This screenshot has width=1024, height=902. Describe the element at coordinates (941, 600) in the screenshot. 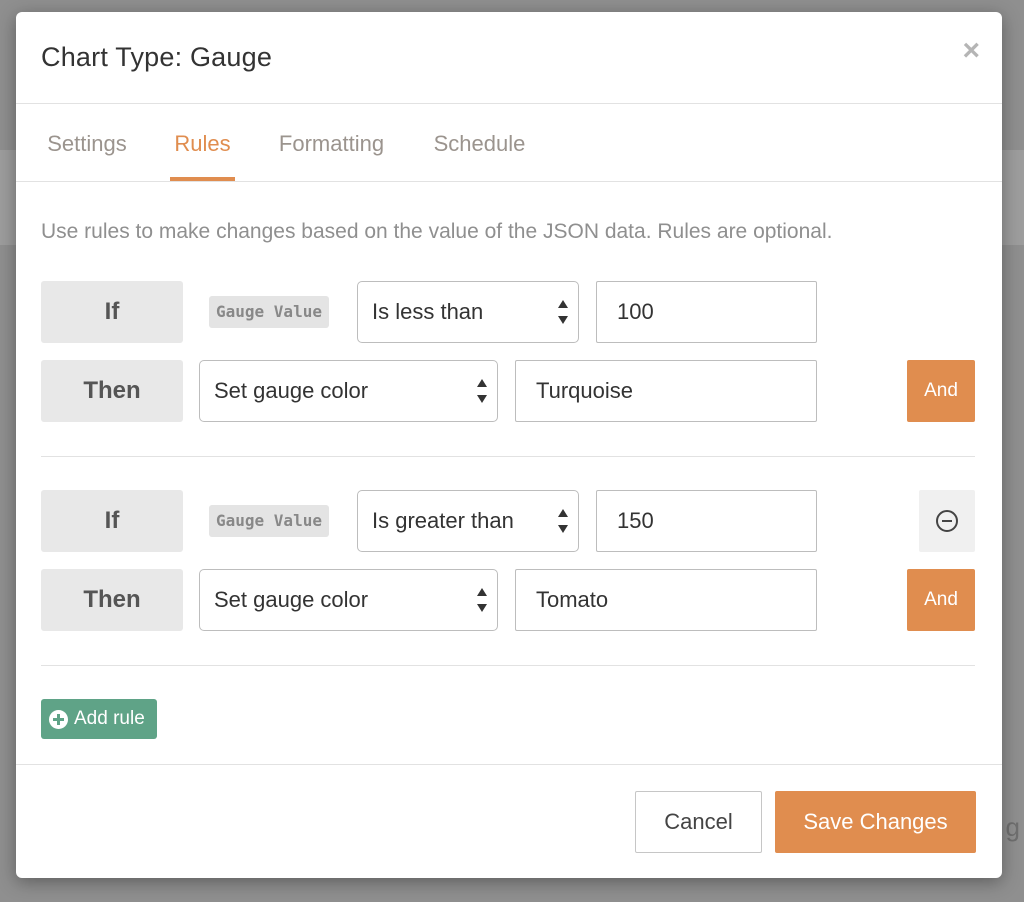

I see `rule-2-and-button: And` at that location.